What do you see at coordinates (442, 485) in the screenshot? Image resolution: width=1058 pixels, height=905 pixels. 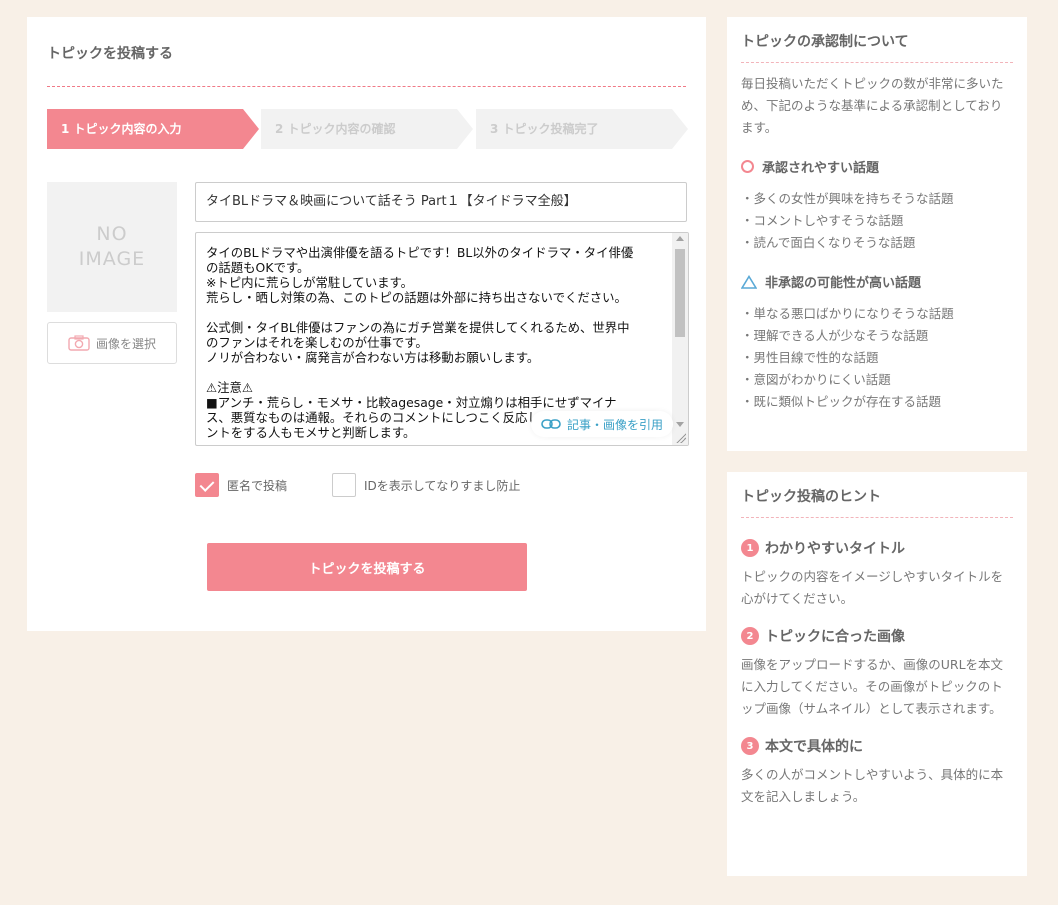 I see `show-id-label: IDを表示してなりすまし防止` at bounding box center [442, 485].